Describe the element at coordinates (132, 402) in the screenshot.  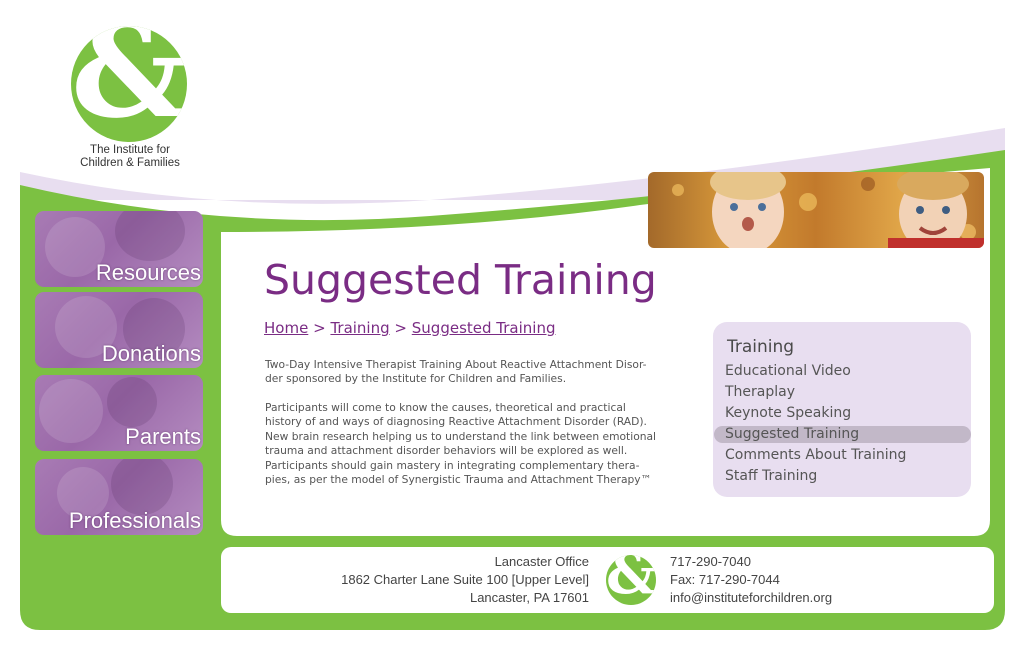
I see `child-photo` at that location.